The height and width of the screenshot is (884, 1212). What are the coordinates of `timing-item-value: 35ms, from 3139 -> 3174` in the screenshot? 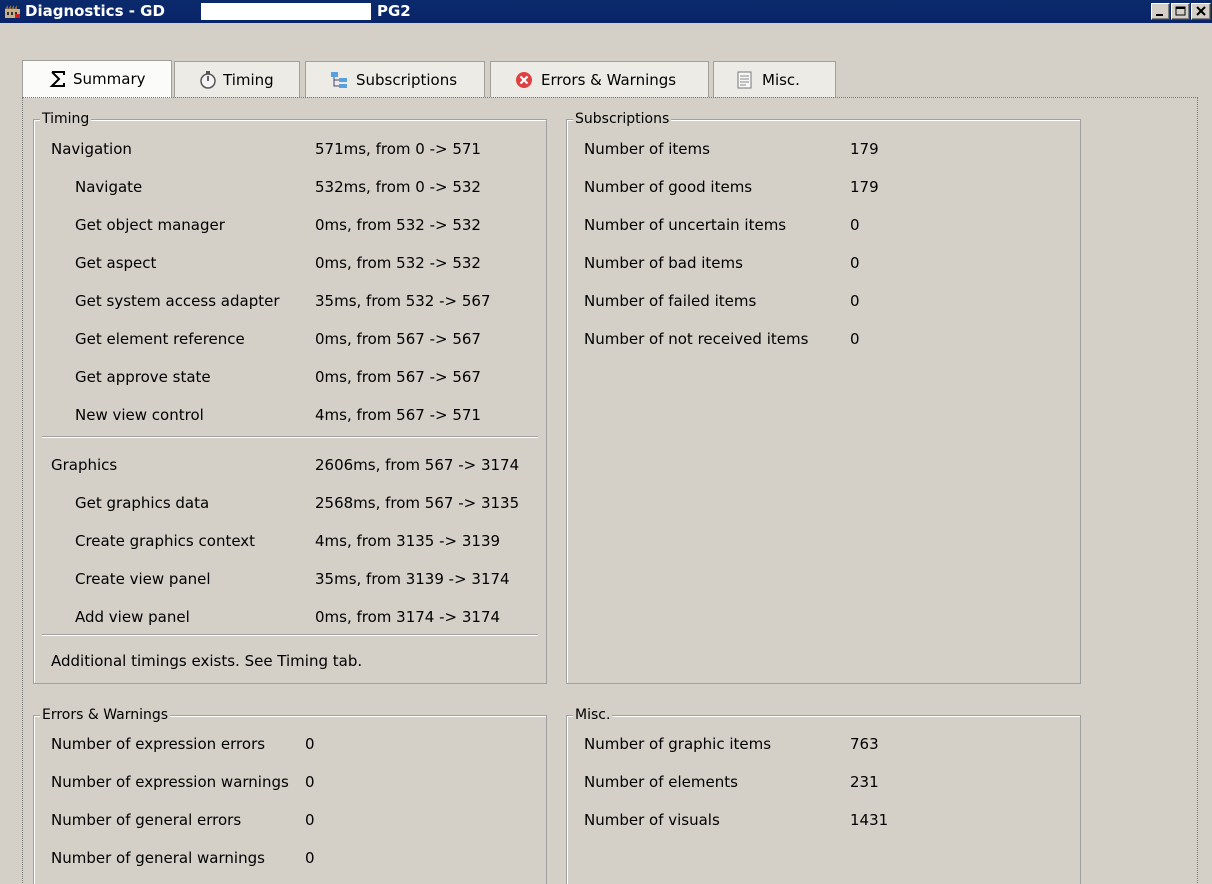 It's located at (412, 579).